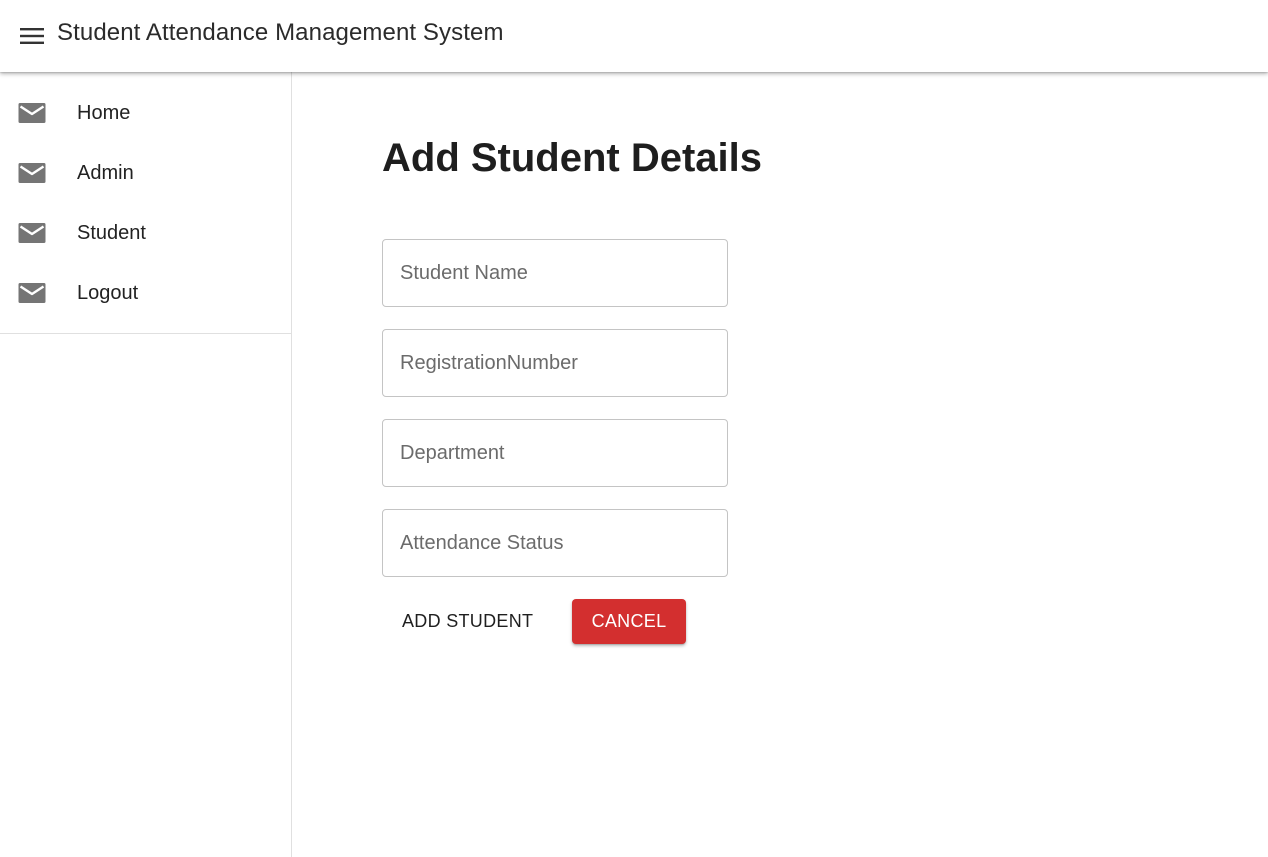  I want to click on app-title: Student Attendance Management System, so click(280, 32).